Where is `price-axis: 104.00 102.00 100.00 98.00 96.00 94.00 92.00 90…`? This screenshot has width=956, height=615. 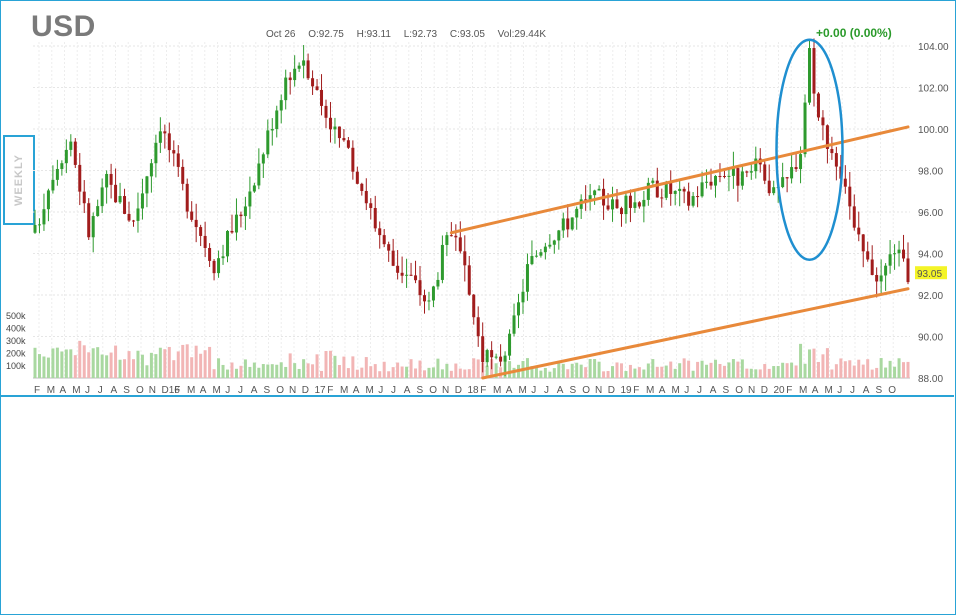
price-axis: 104.00 102.00 100.00 98.00 96.00 94.00 92.00 90… is located at coordinates (933, 213).